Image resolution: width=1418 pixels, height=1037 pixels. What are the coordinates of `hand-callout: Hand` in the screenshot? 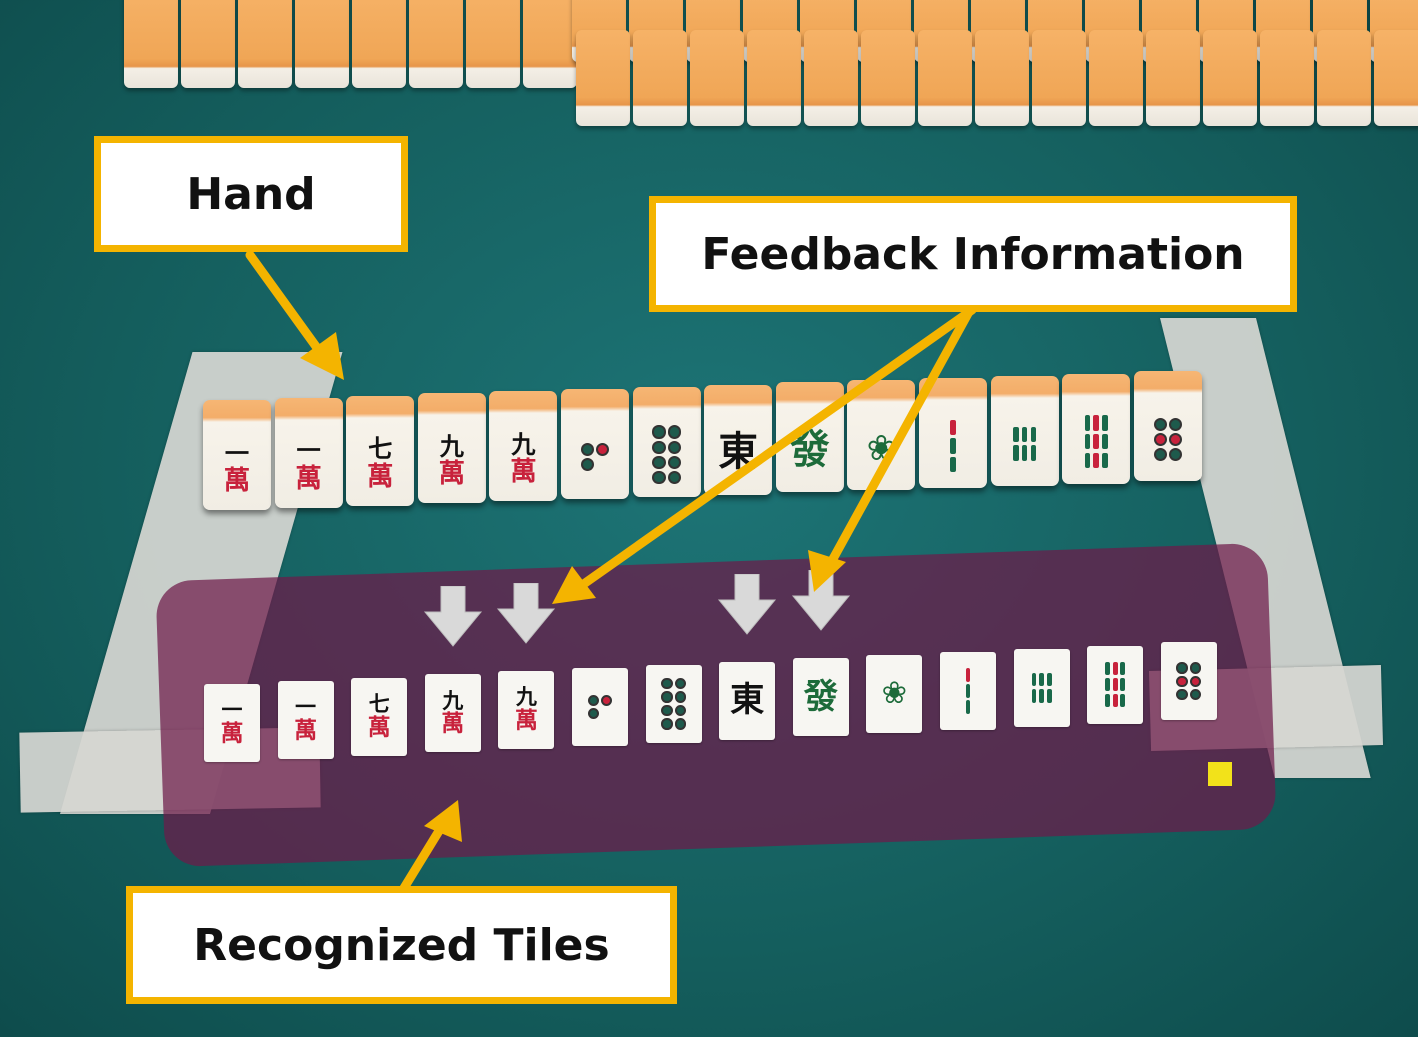 It's located at (251, 194).